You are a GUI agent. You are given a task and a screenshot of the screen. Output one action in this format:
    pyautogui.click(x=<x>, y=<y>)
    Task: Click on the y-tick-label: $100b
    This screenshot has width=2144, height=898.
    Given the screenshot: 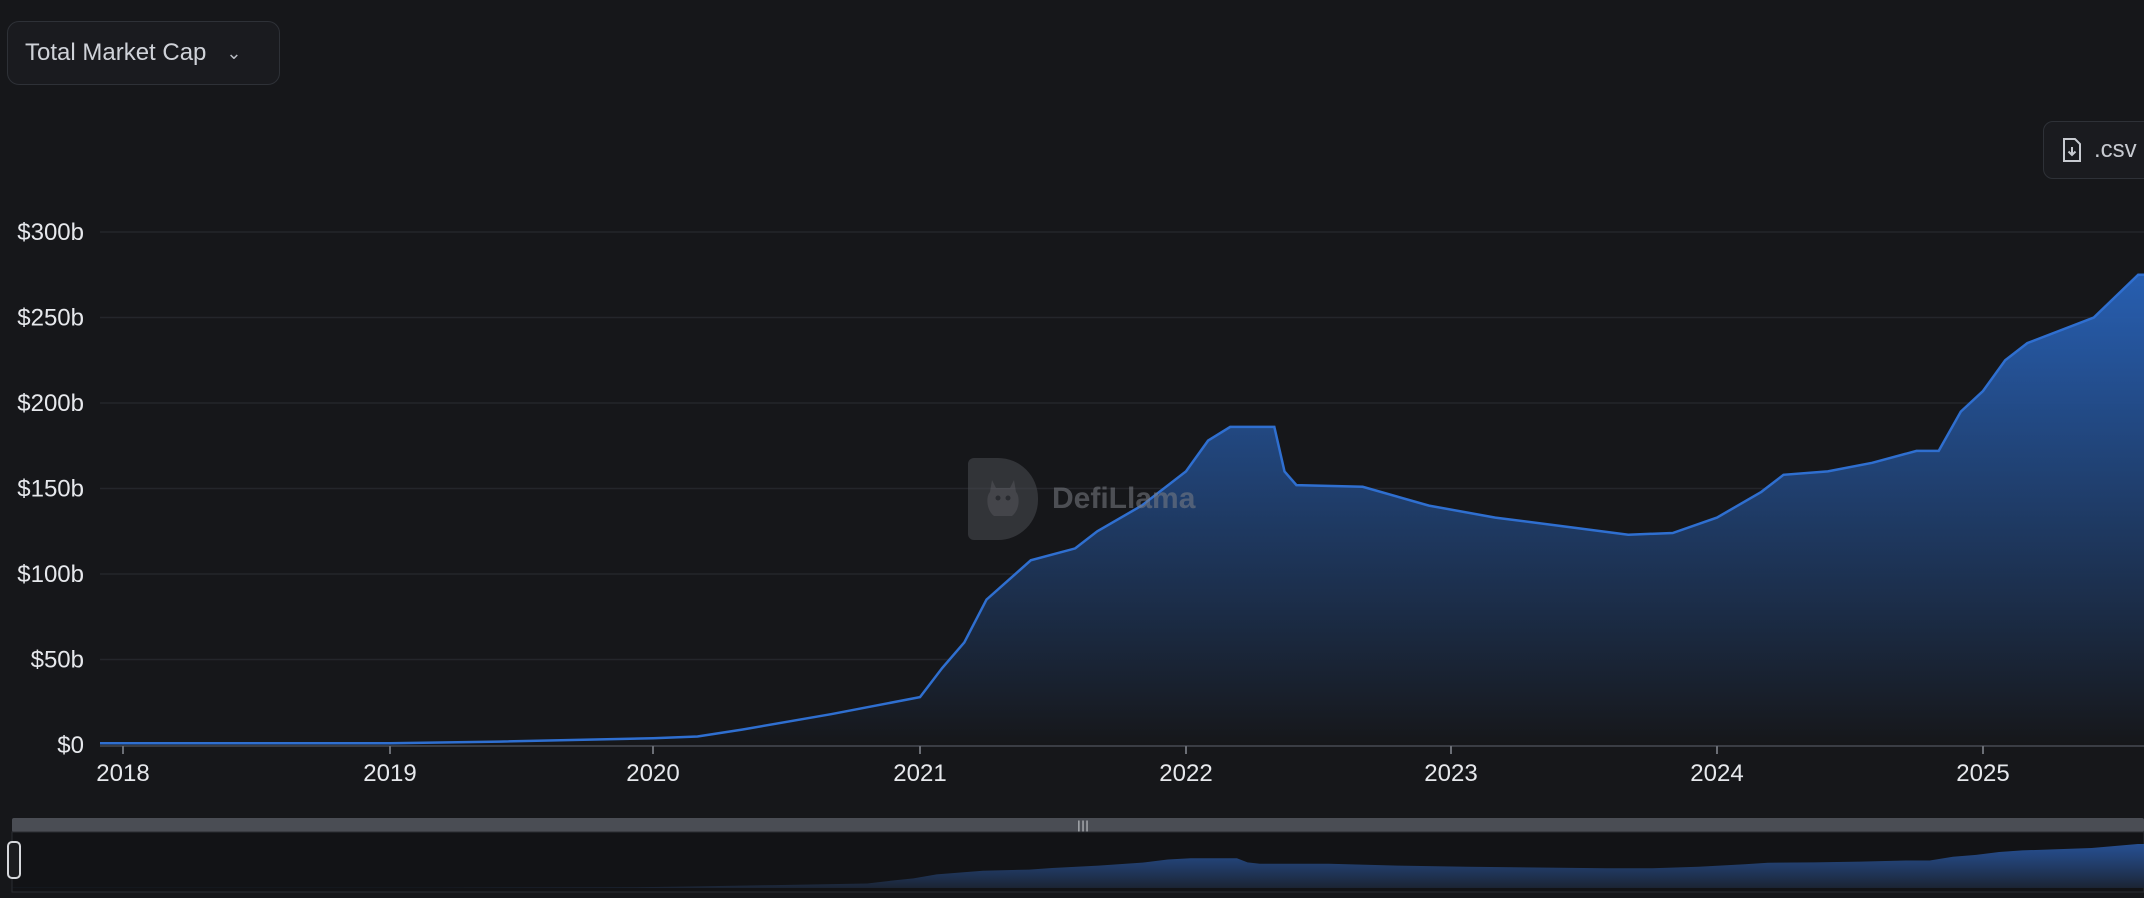 What is the action you would take?
    pyautogui.click(x=50, y=574)
    